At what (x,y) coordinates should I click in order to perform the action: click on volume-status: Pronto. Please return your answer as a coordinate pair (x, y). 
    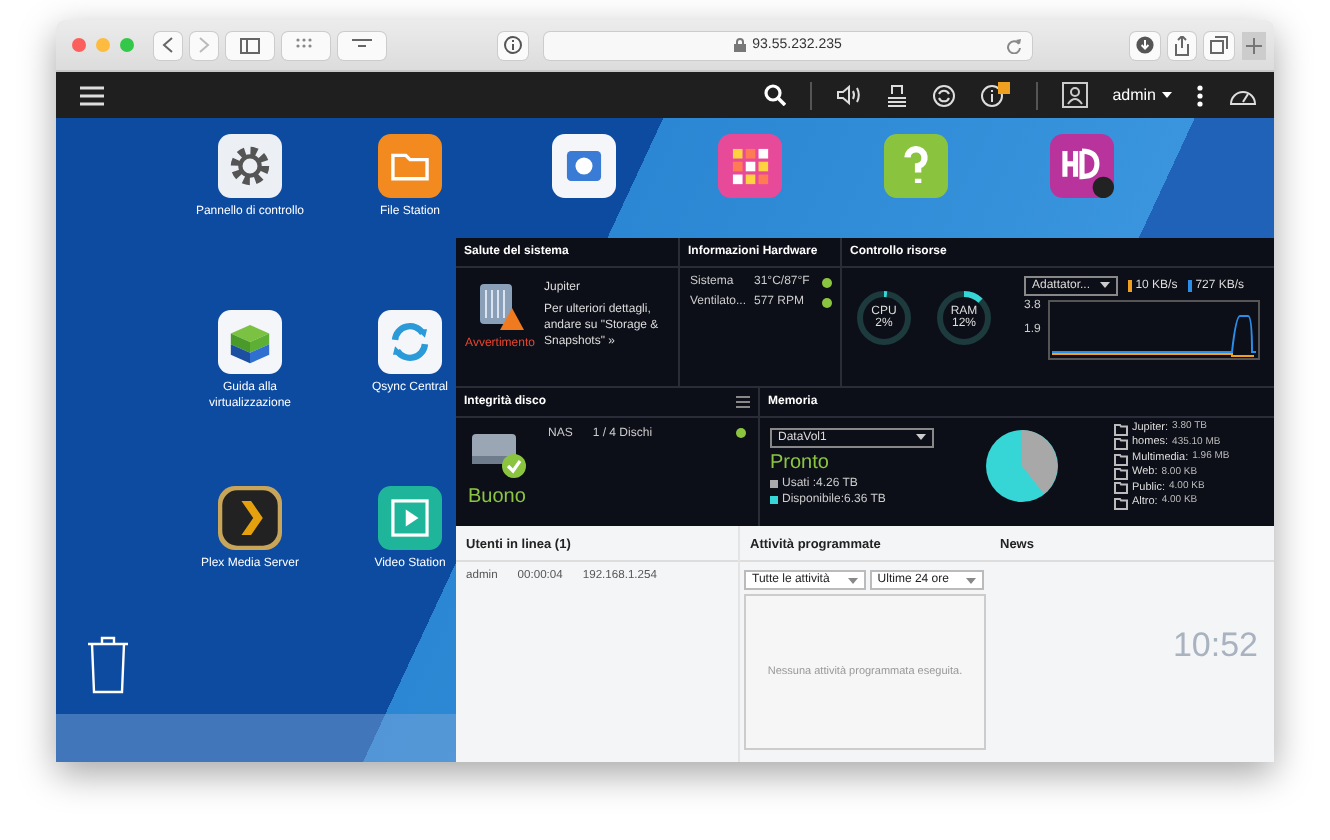
    Looking at the image, I should click on (800, 462).